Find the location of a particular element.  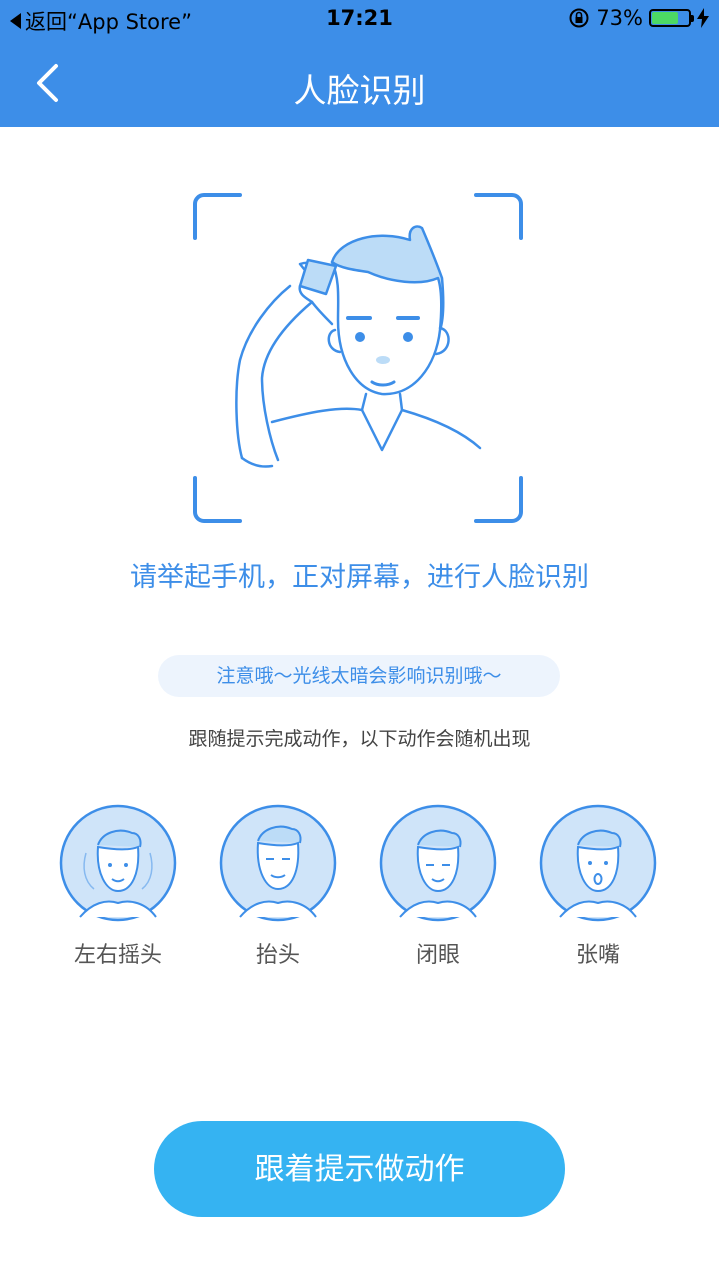

battery-fill is located at coordinates (665, 18).